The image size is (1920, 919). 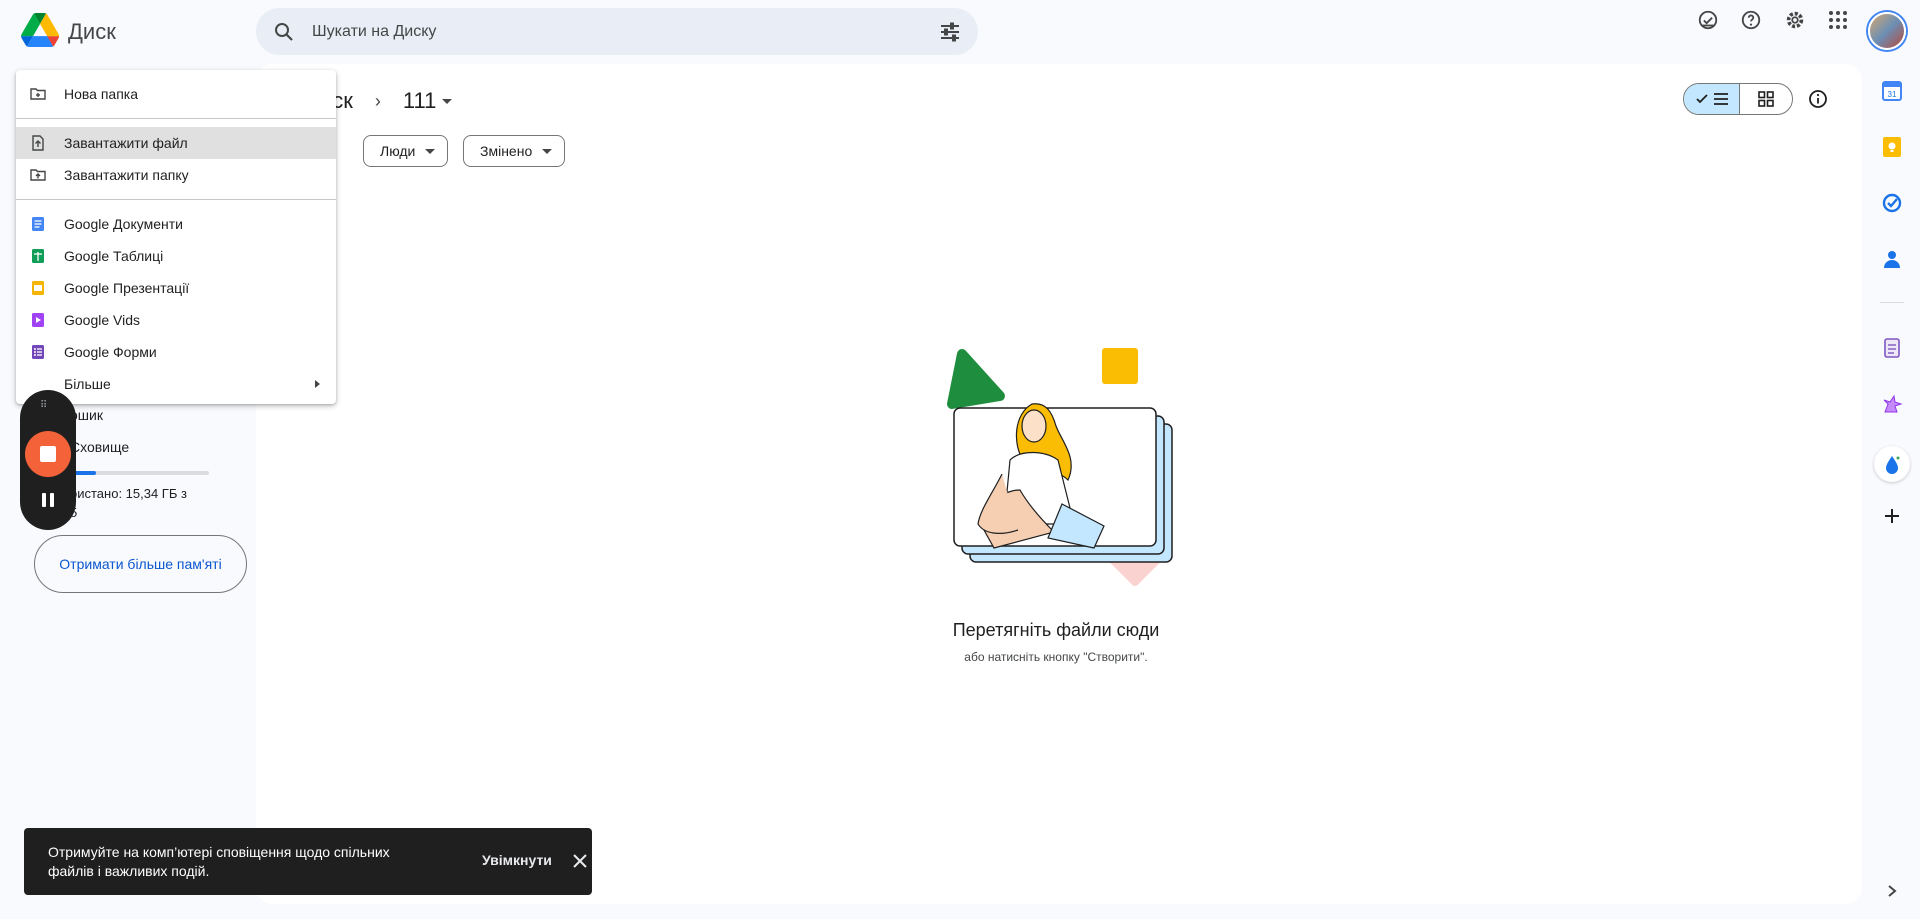 What do you see at coordinates (398, 151) in the screenshot?
I see `filter-chip-label: Люди` at bounding box center [398, 151].